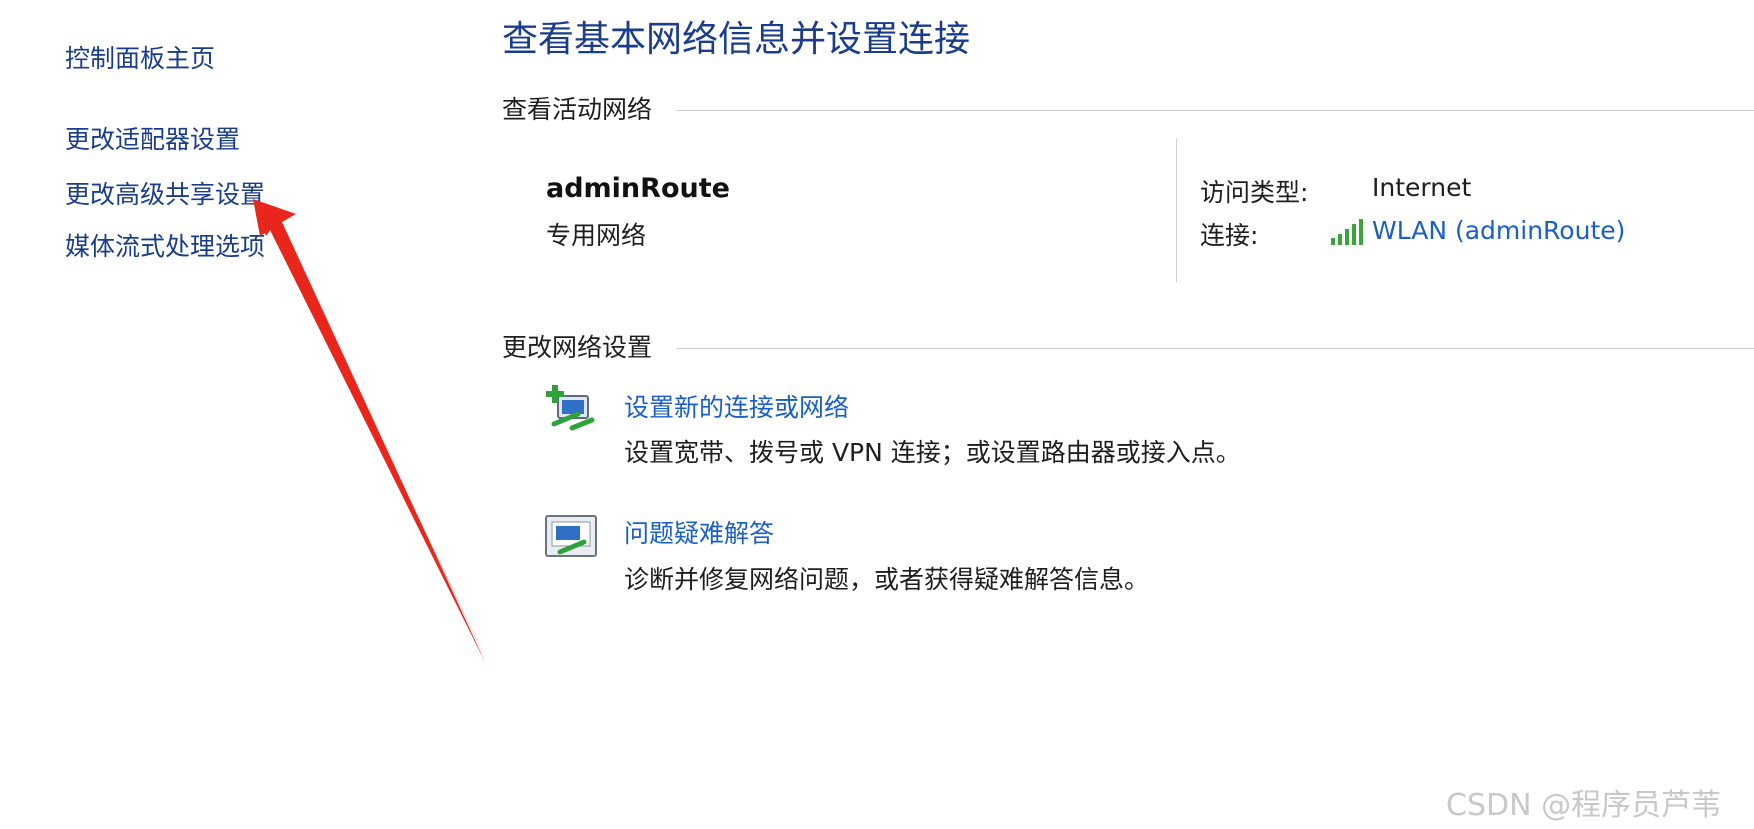 The height and width of the screenshot is (829, 1754). I want to click on network-name: adminRoute, so click(638, 188).